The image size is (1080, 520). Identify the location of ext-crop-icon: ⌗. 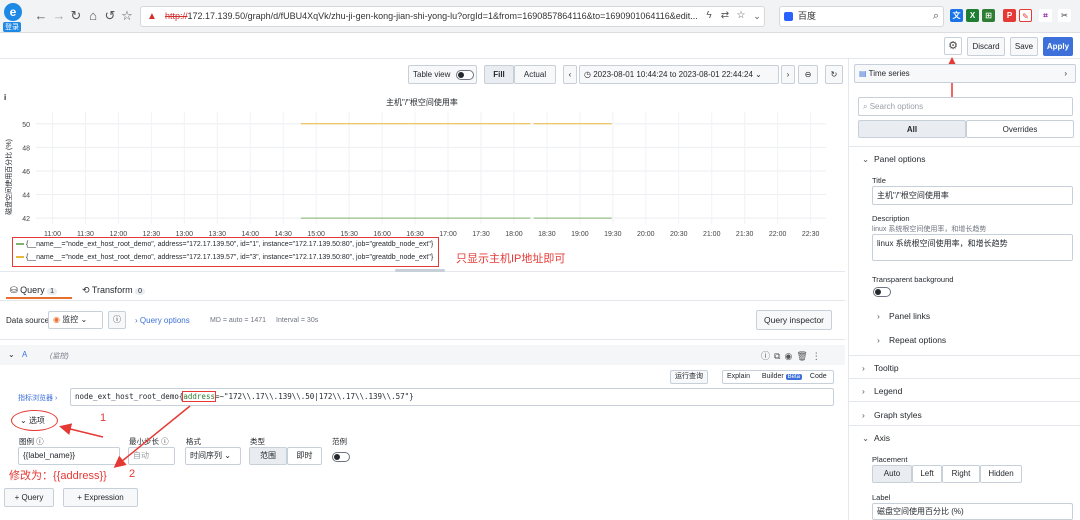
(1045, 15).